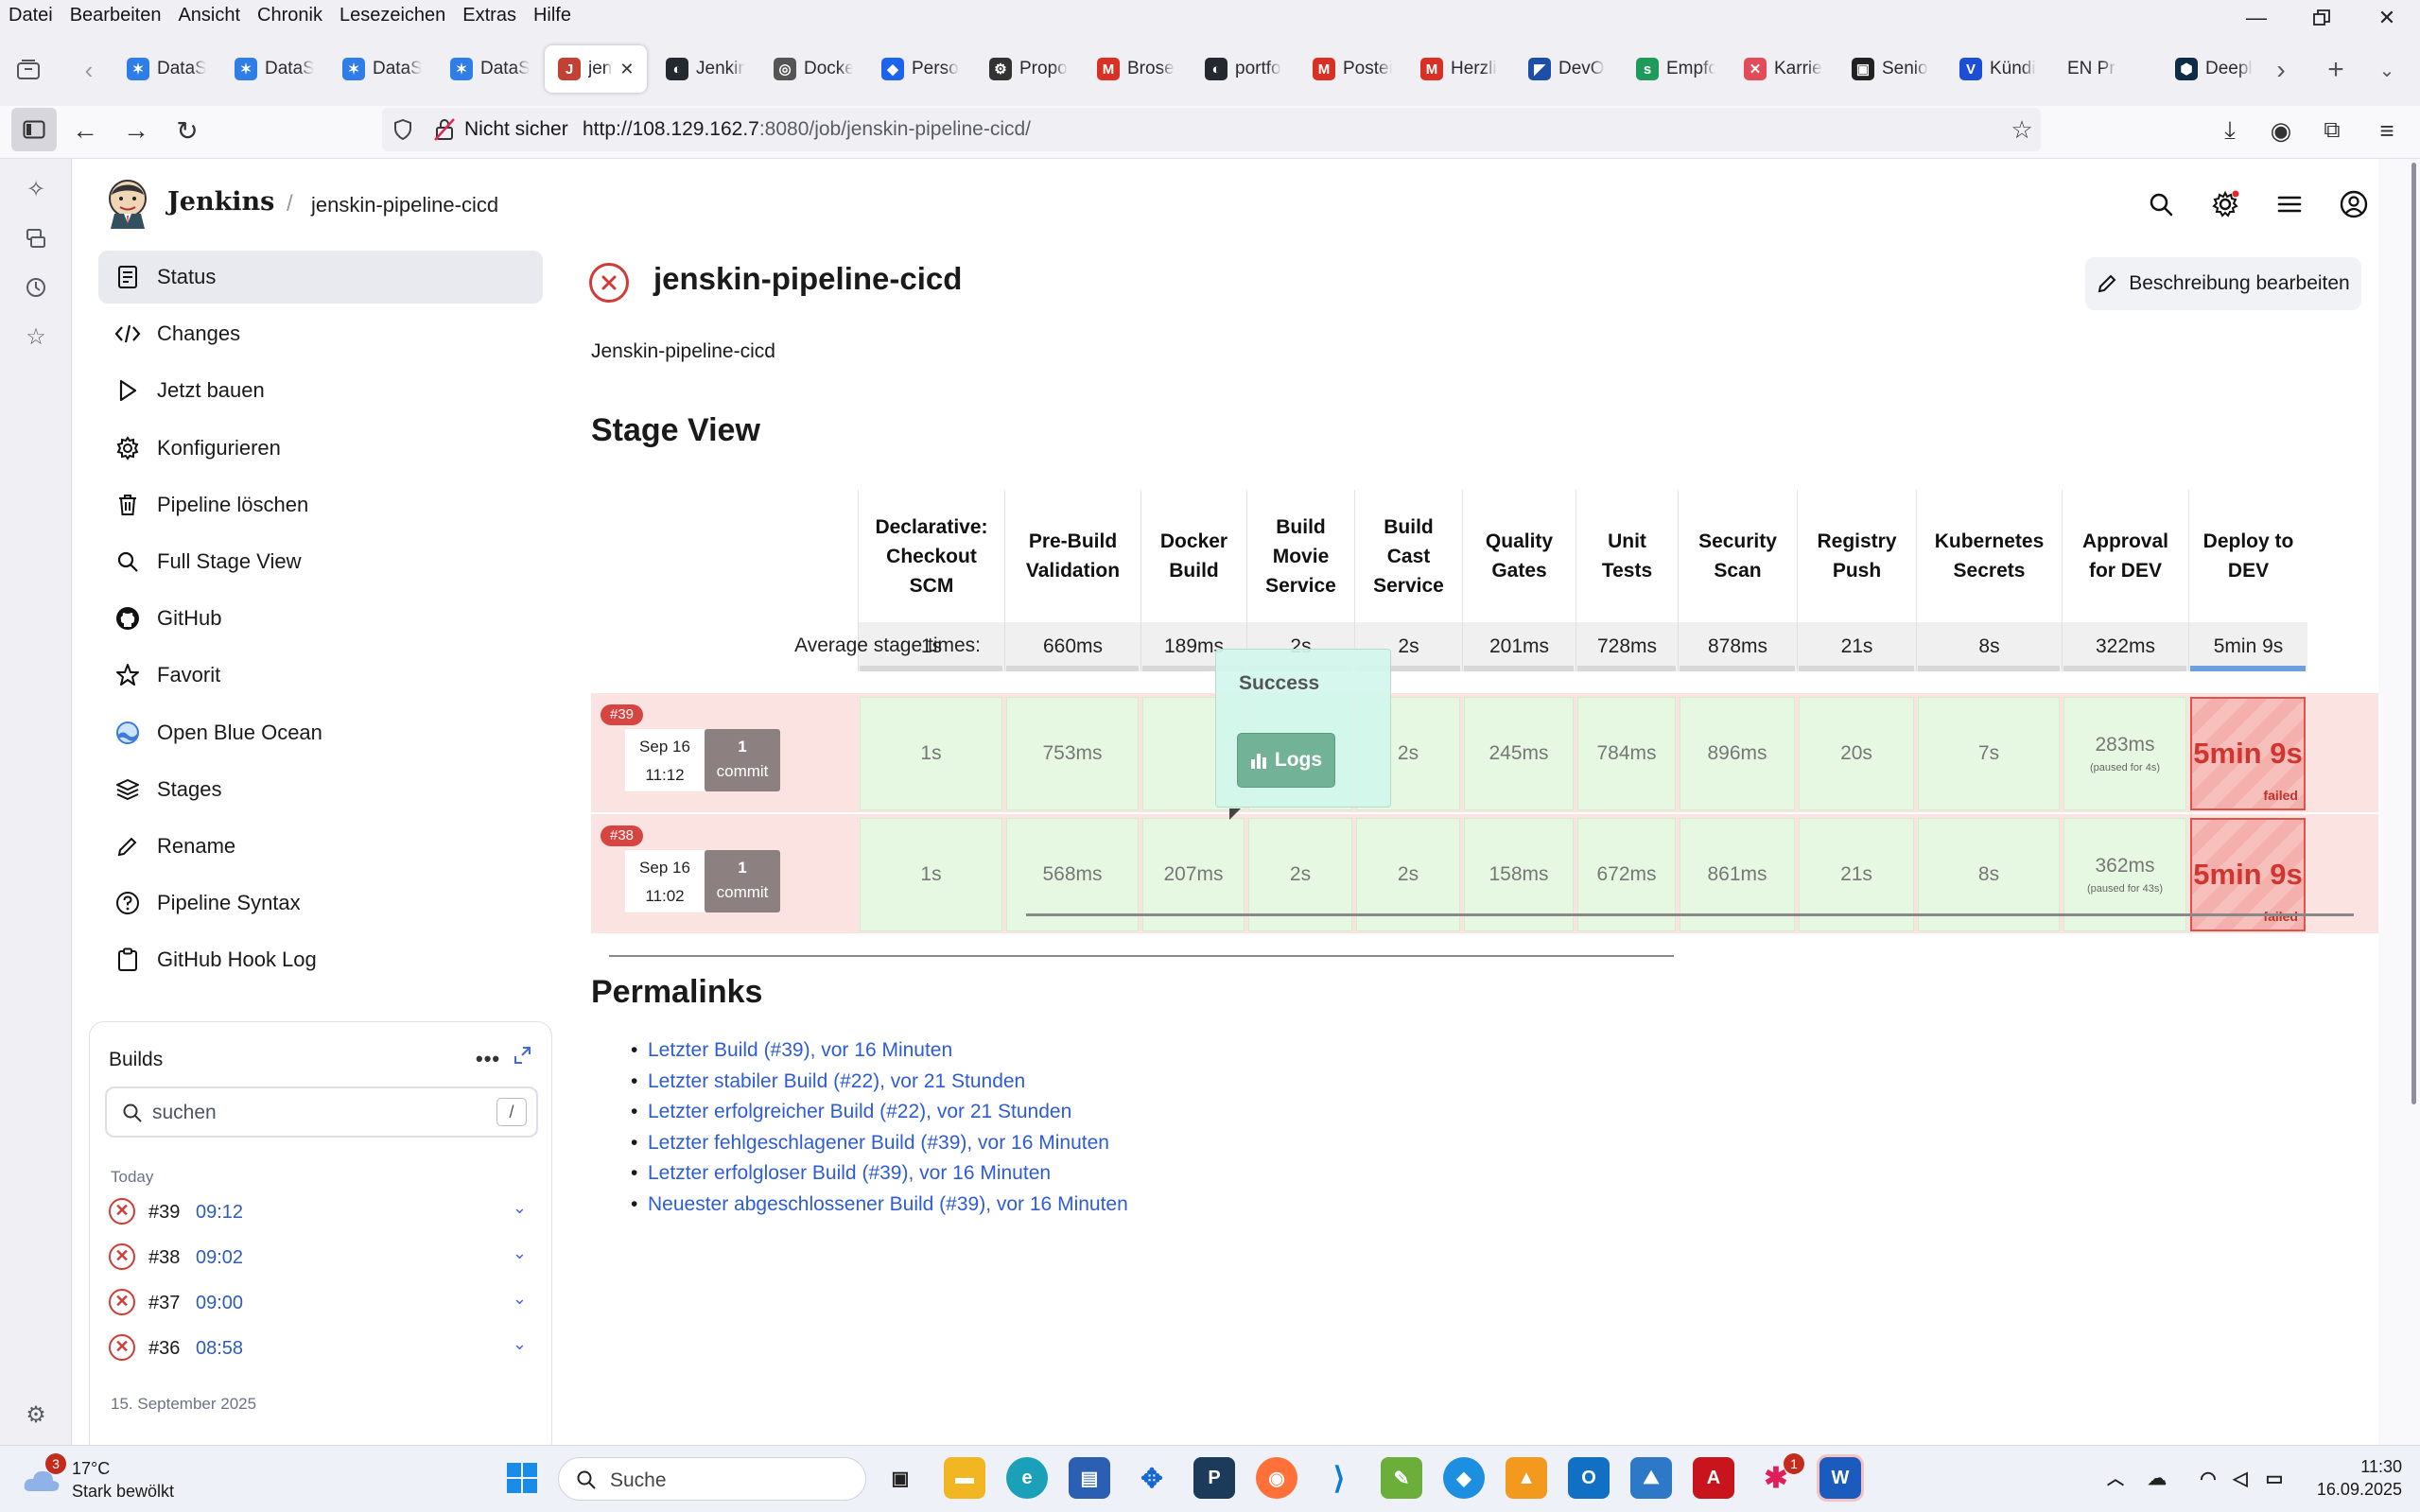 The width and height of the screenshot is (2420, 1512). Describe the element at coordinates (1276, 1478) in the screenshot. I see `firefox-icon: ◉` at that location.